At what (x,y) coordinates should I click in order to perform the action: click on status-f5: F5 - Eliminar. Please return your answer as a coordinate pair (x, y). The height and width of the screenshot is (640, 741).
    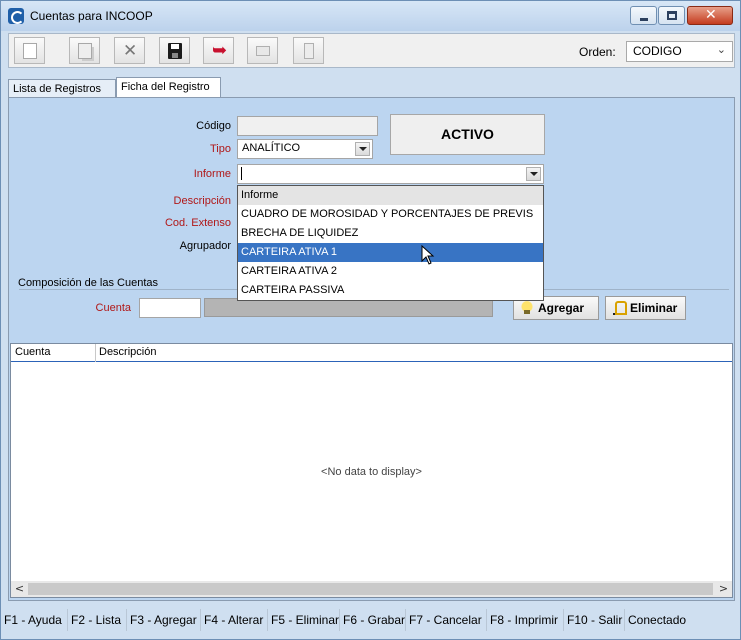
    Looking at the image, I should click on (304, 620).